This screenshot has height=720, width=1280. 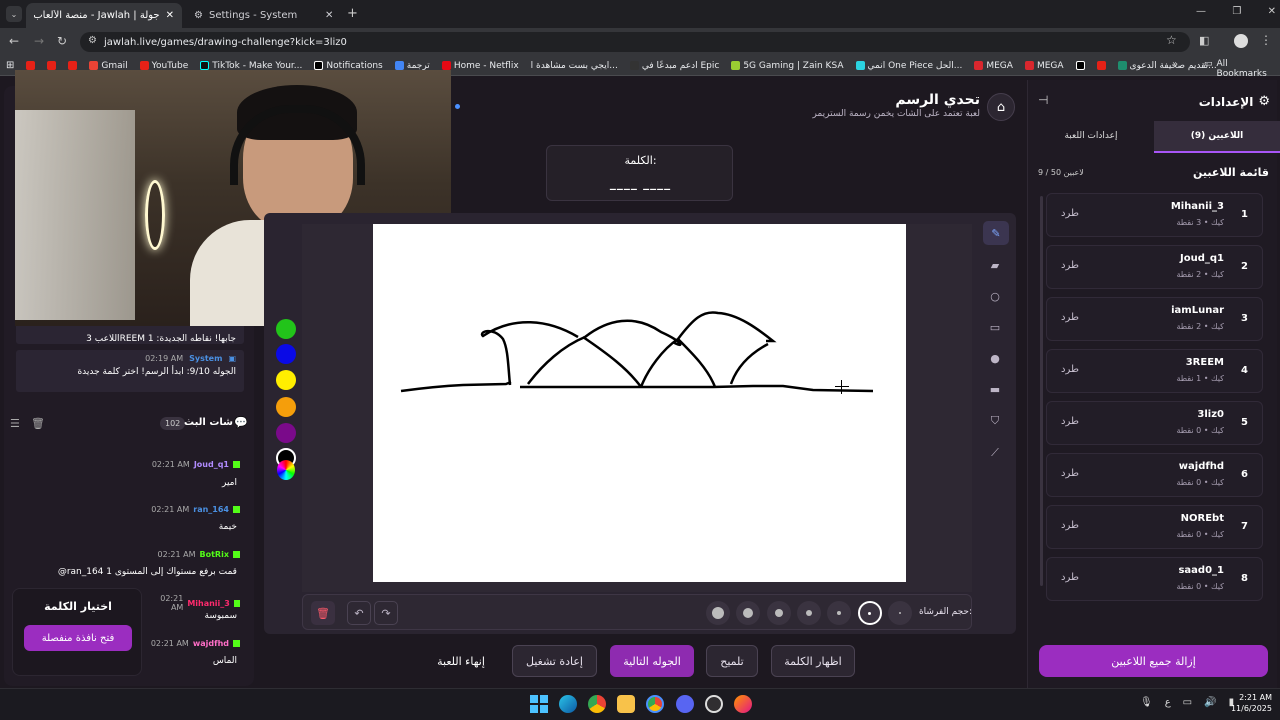 What do you see at coordinates (264, 15) in the screenshot?
I see `tab-settings: ⚙ Settings - System ✕` at bounding box center [264, 15].